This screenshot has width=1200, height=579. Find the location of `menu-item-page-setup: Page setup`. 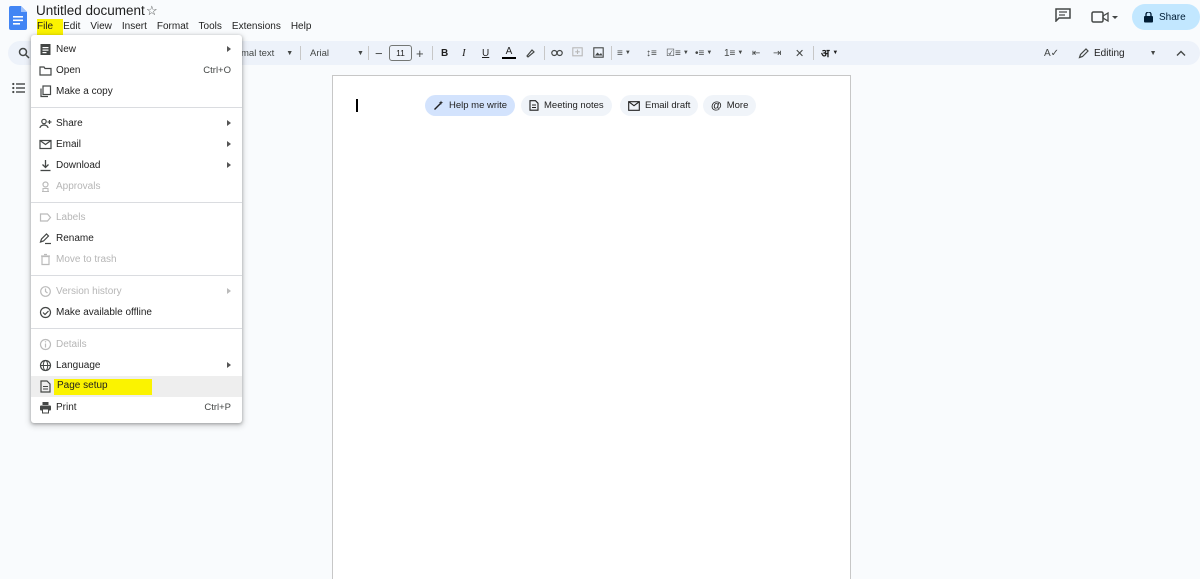

menu-item-page-setup: Page setup is located at coordinates (136, 386).